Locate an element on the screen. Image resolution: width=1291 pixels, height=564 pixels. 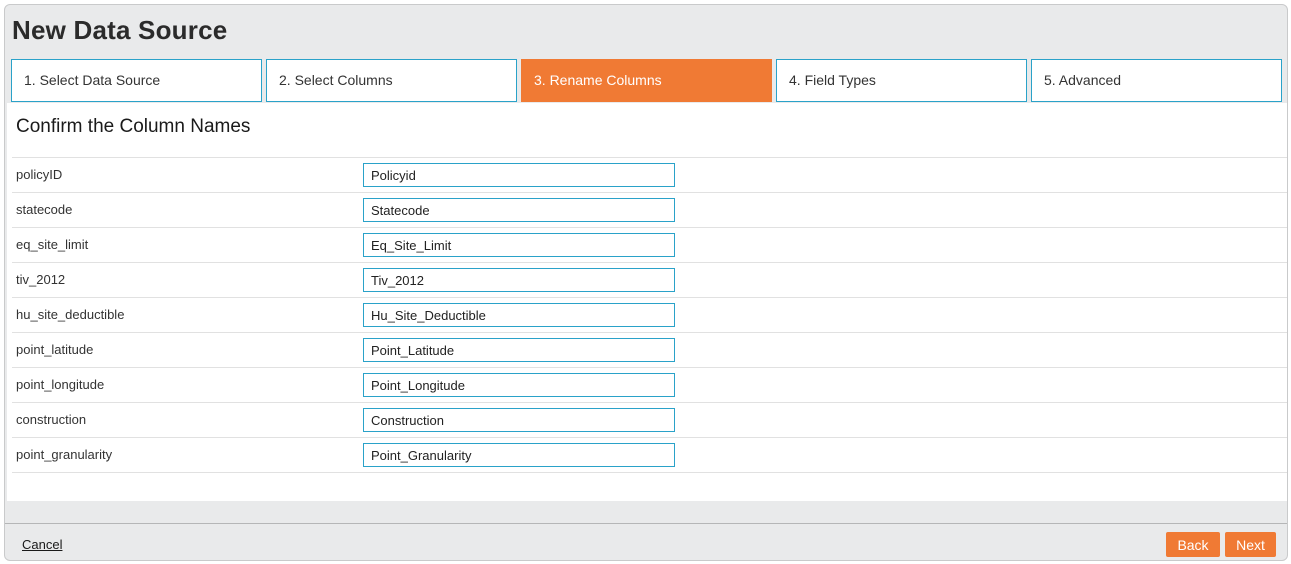
column-row: eq_site_limit is located at coordinates (649, 245).